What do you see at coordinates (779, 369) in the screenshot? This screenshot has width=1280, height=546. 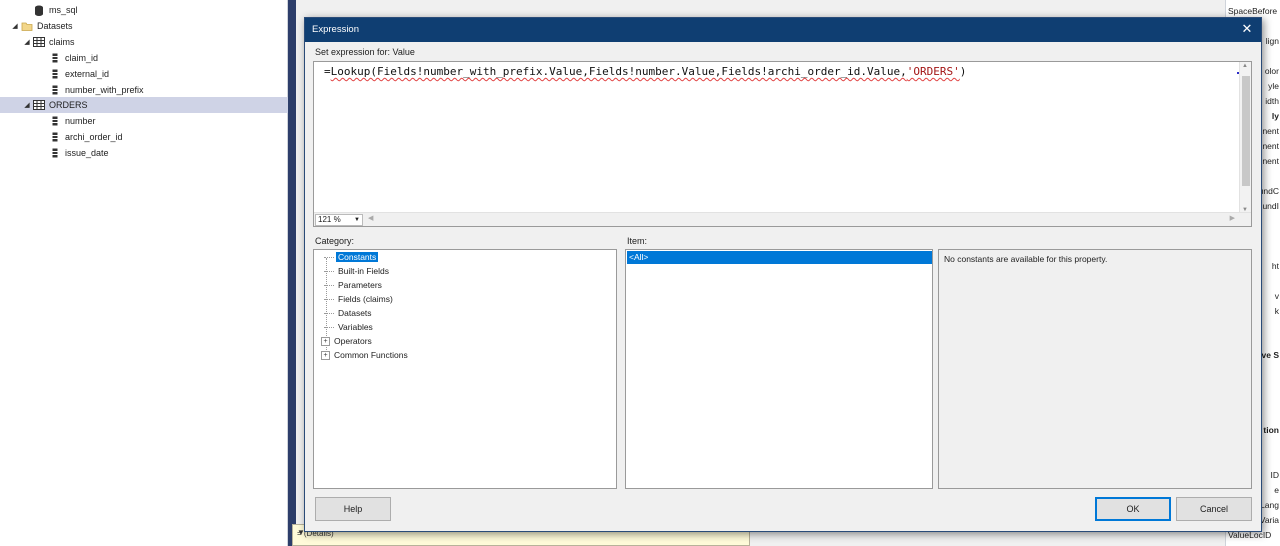 I see `item-list: <All>` at bounding box center [779, 369].